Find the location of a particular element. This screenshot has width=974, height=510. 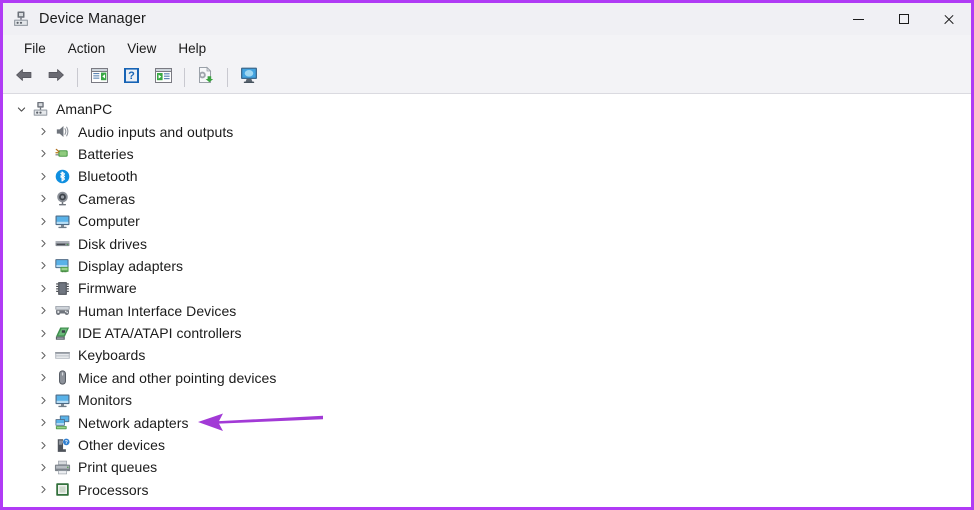

window-controls is located at coordinates (903, 19).